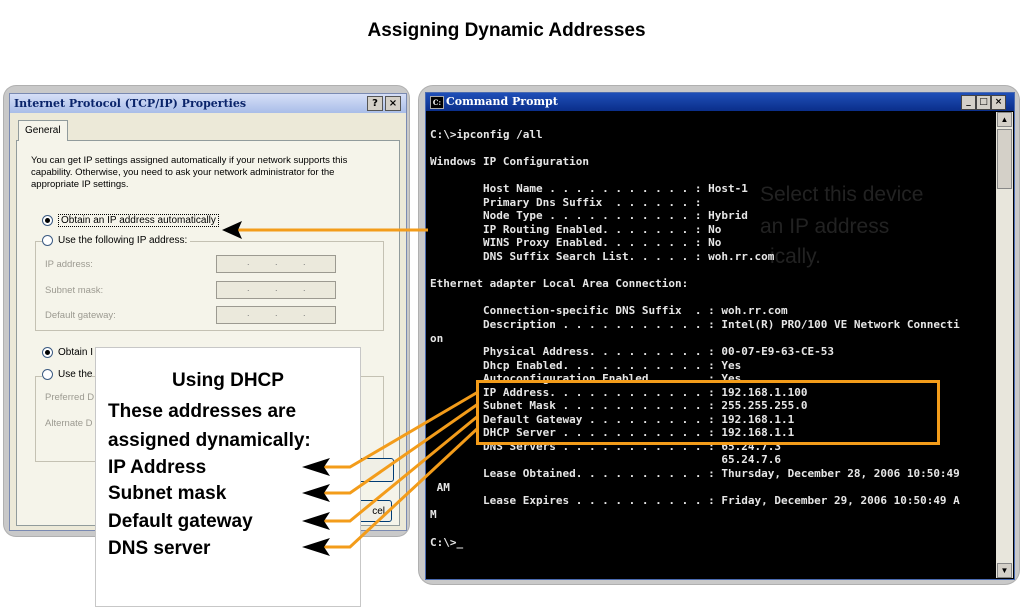 This screenshot has width=1023, height=610. I want to click on cmd-line: Dhcp Enabled. . . . . . . . . . . : Yes, so click(586, 365).